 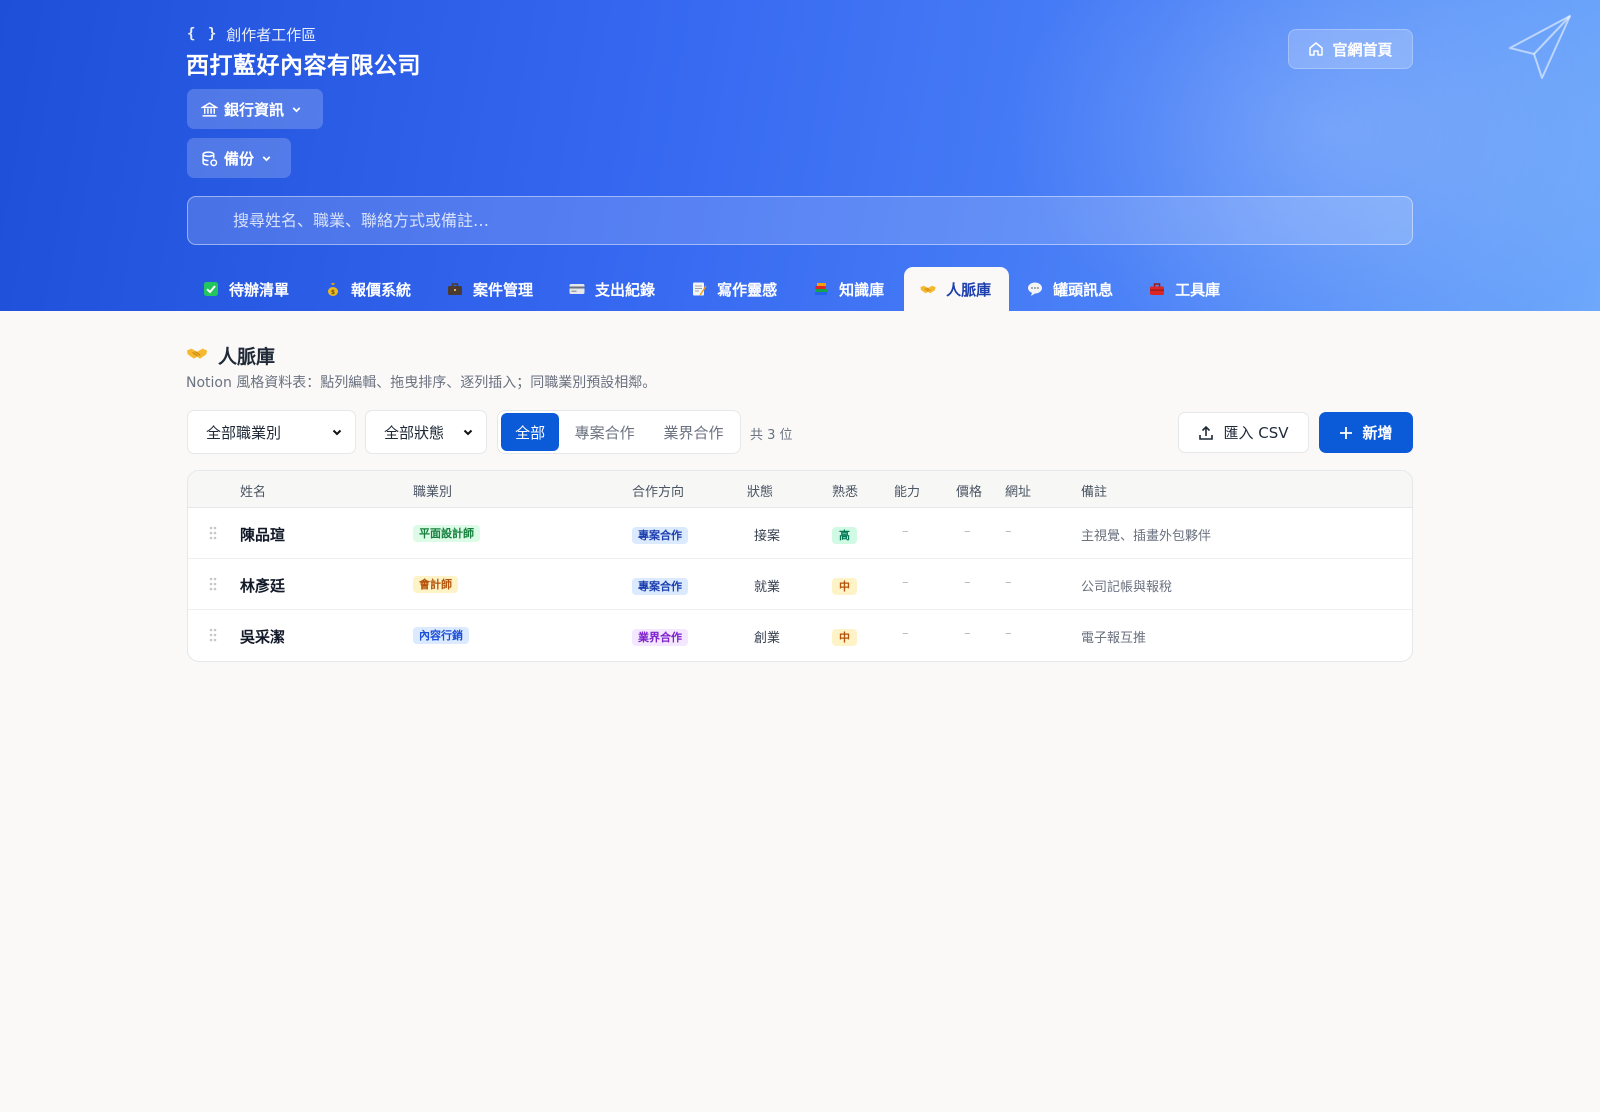 I want to click on backup-dropdown: 備份, so click(x=239, y=158).